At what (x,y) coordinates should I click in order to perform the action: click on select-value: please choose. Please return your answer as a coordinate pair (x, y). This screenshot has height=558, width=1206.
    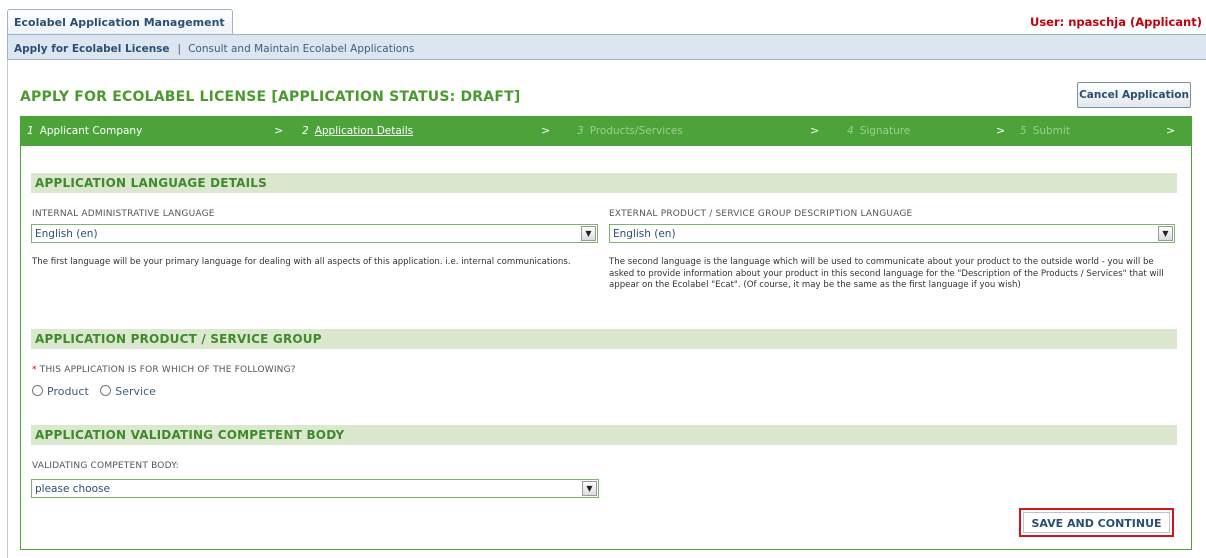
    Looking at the image, I should click on (72, 489).